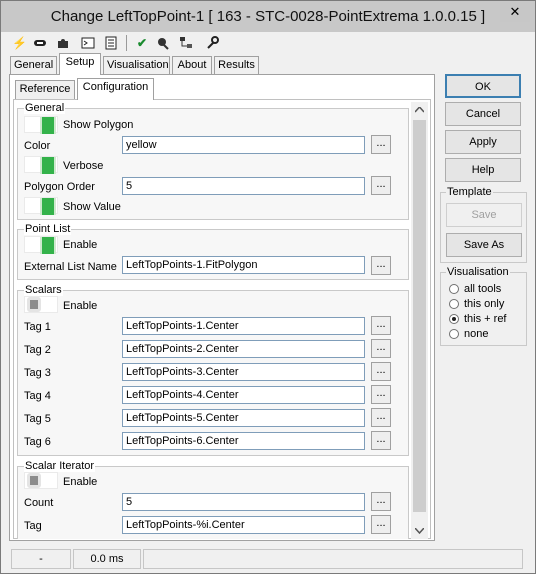 This screenshot has width=536, height=574. What do you see at coordinates (483, 170) in the screenshot?
I see `help-button: Help` at bounding box center [483, 170].